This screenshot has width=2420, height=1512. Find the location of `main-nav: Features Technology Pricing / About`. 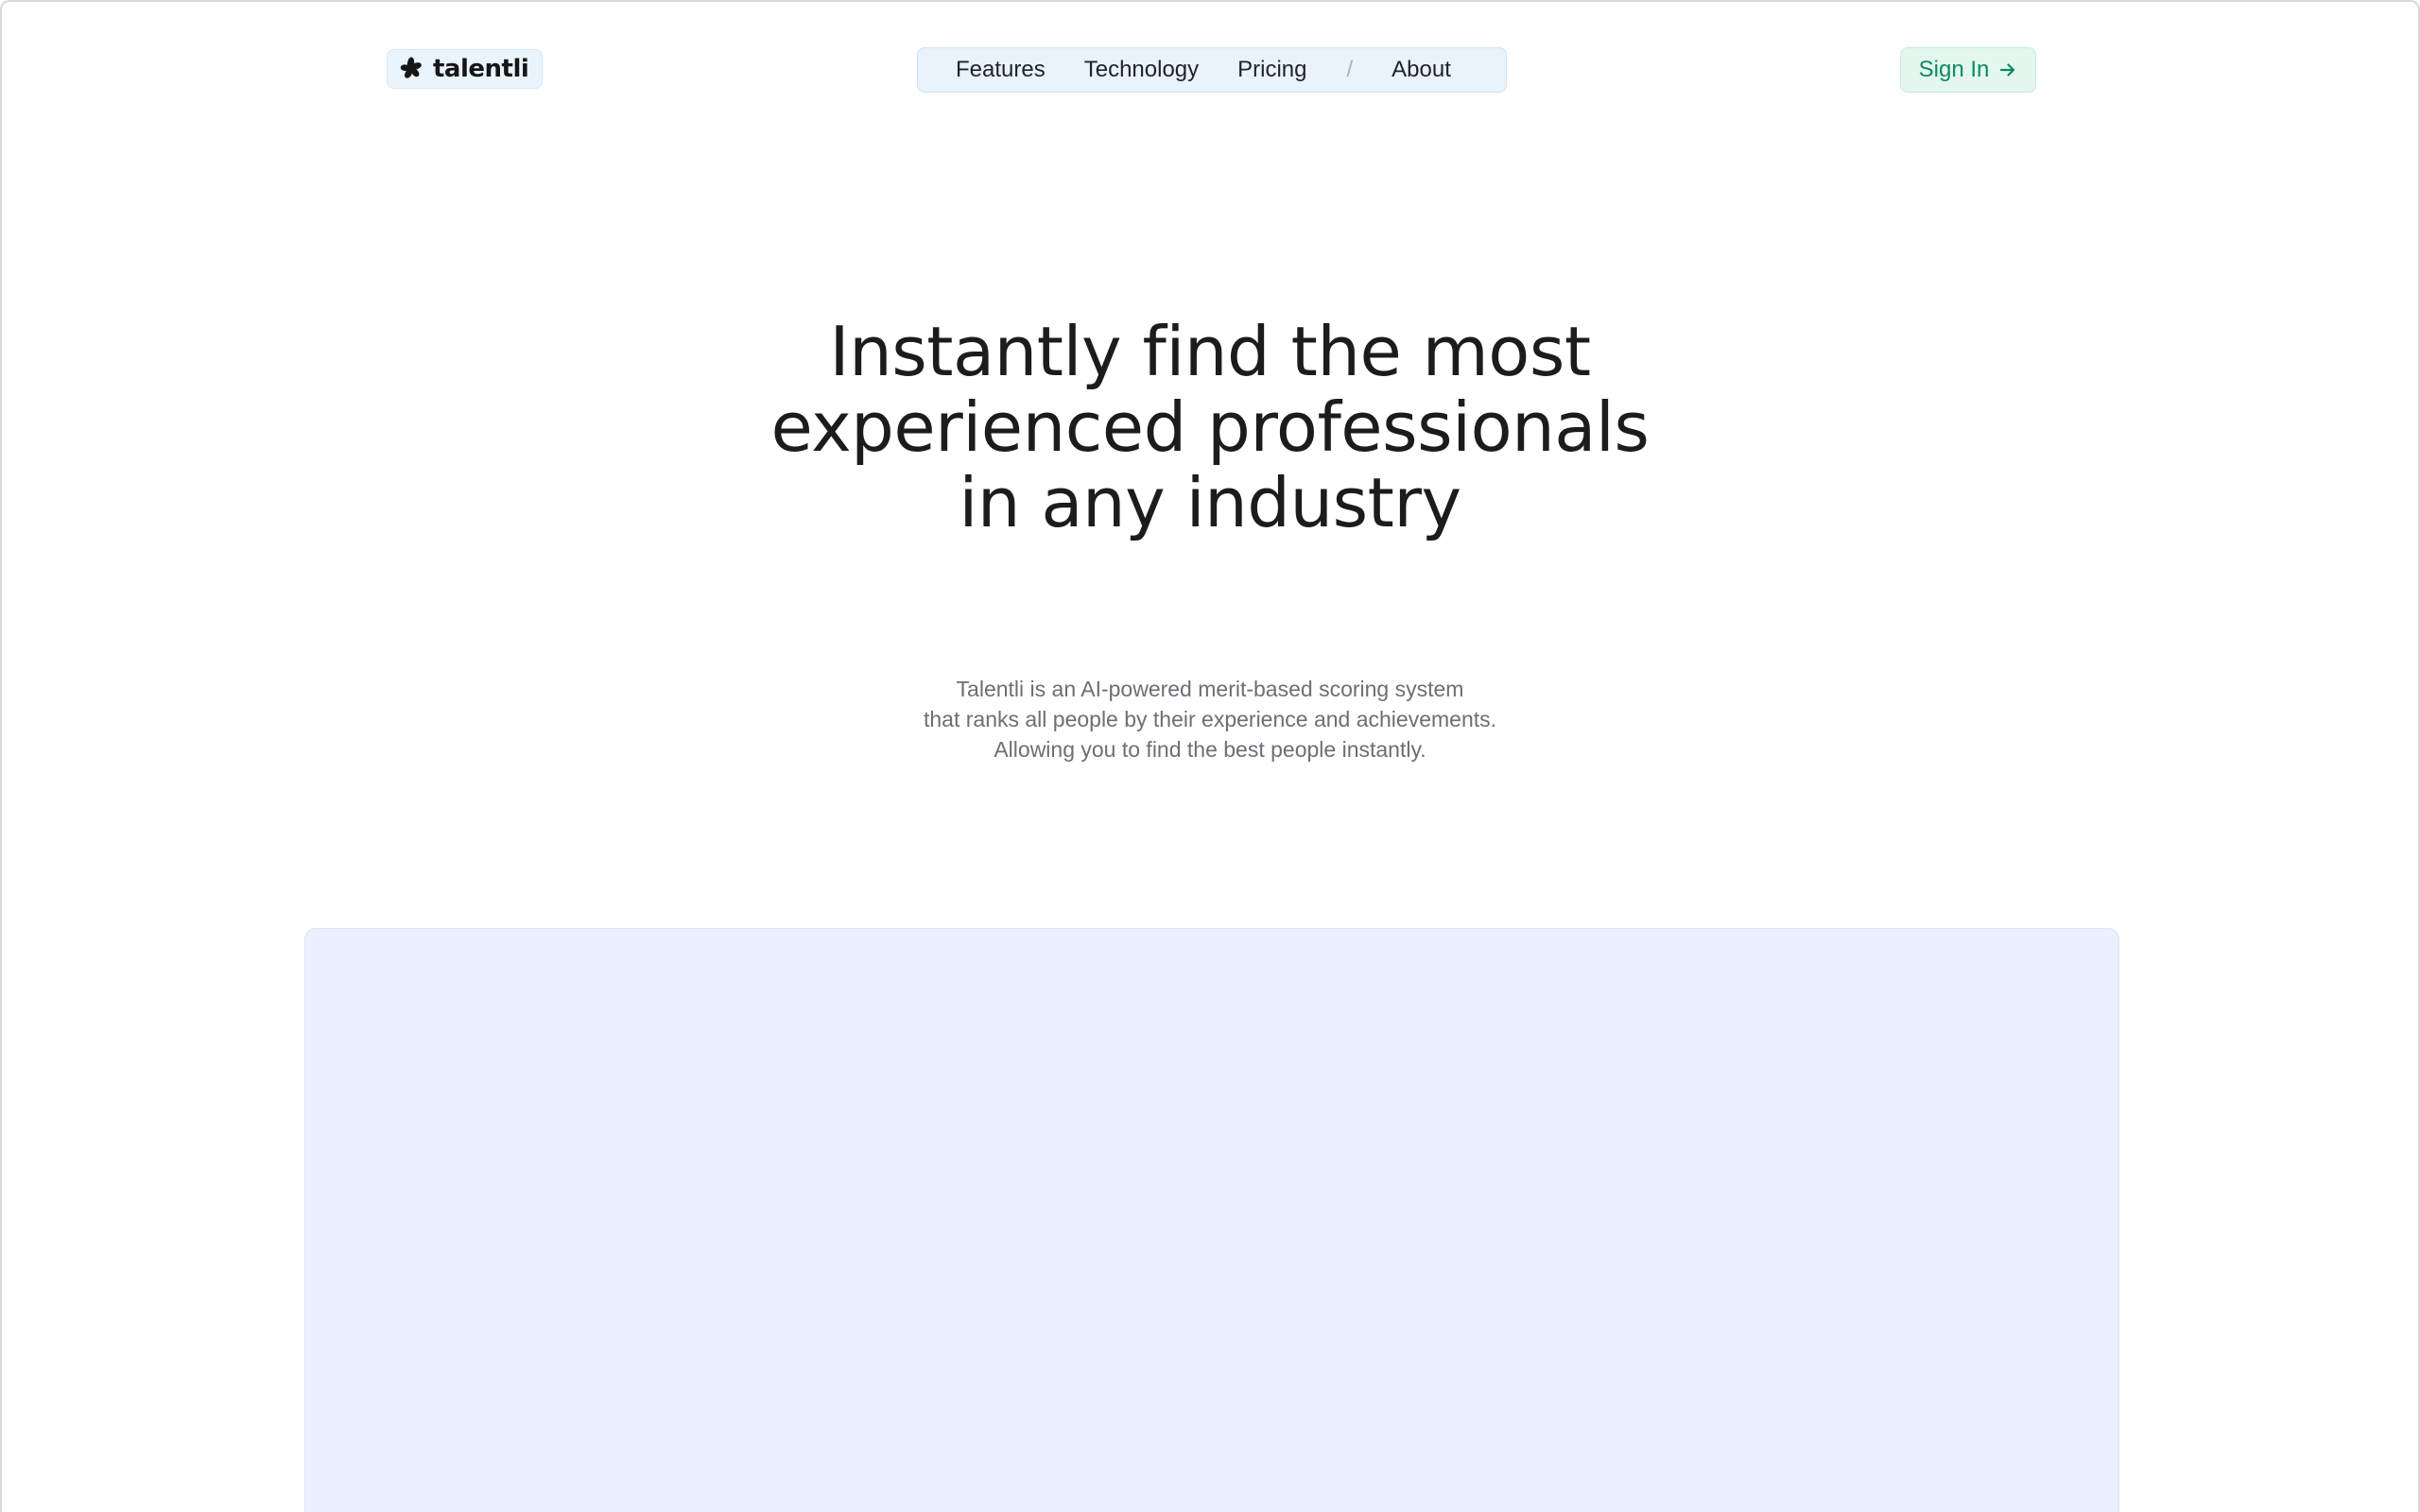

main-nav: Features Technology Pricing / About is located at coordinates (1212, 70).